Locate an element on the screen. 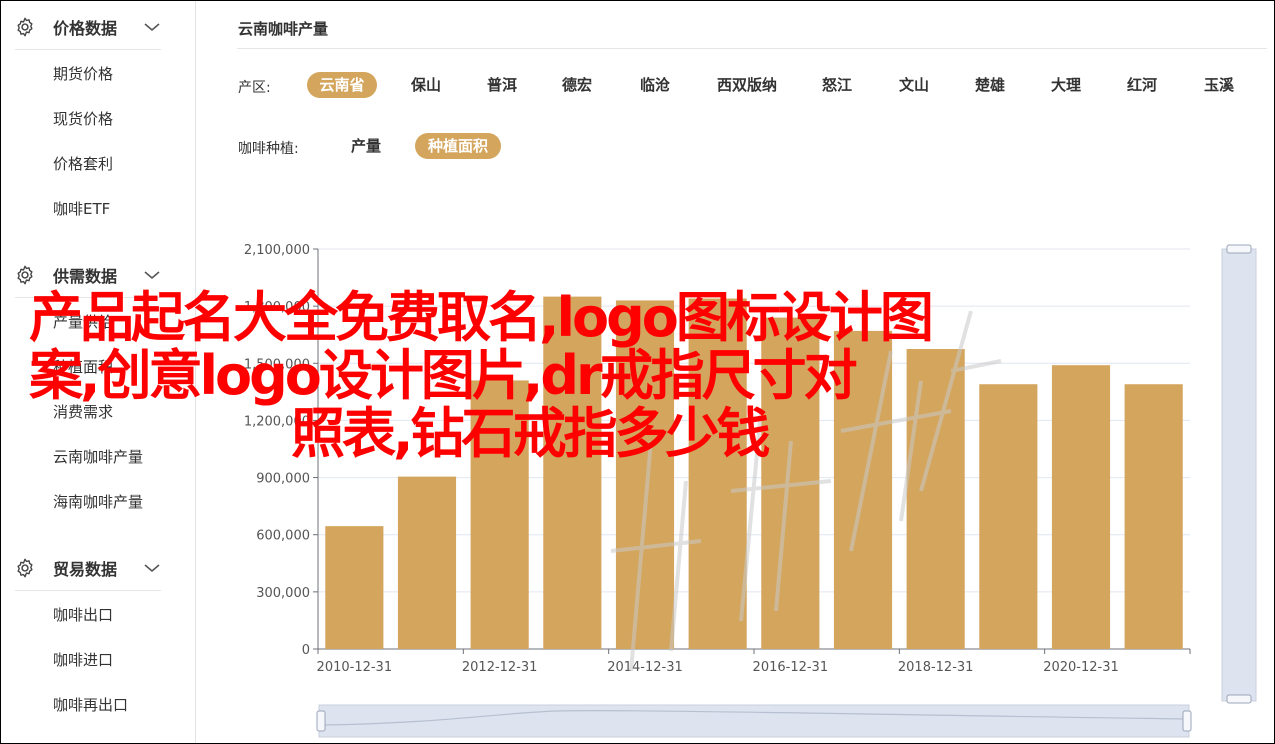 The width and height of the screenshot is (1275, 744). x-tick-label: 2018-12-31 is located at coordinates (936, 667).